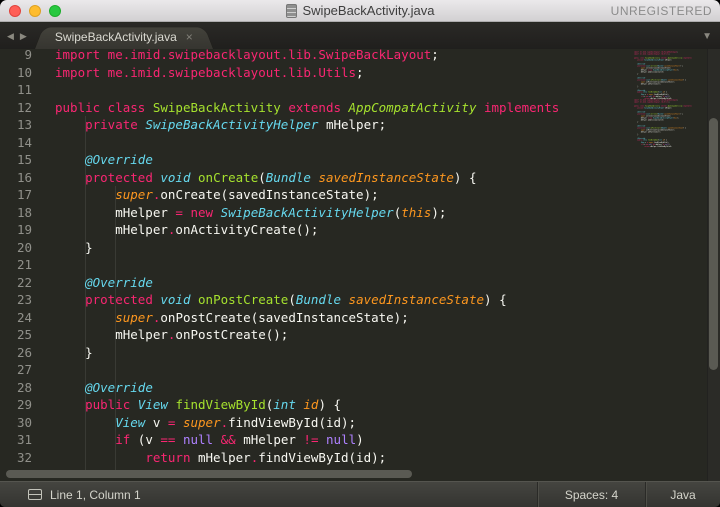 The image size is (720, 507). Describe the element at coordinates (307, 230) in the screenshot. I see `code-line: mHelper.onActivityCreate();` at that location.